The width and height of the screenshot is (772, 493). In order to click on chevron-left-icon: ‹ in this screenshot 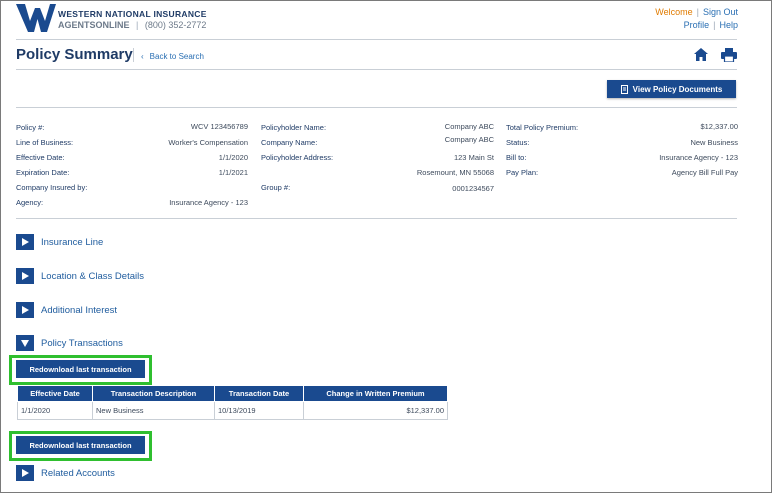, I will do `click(142, 56)`.